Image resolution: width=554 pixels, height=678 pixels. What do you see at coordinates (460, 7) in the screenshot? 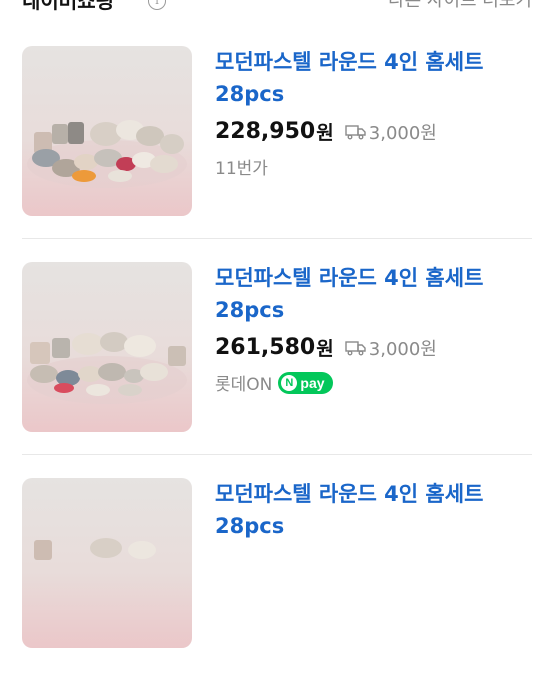
I see `see-other-sites-link: 다른 사이트 더보기` at bounding box center [460, 7].